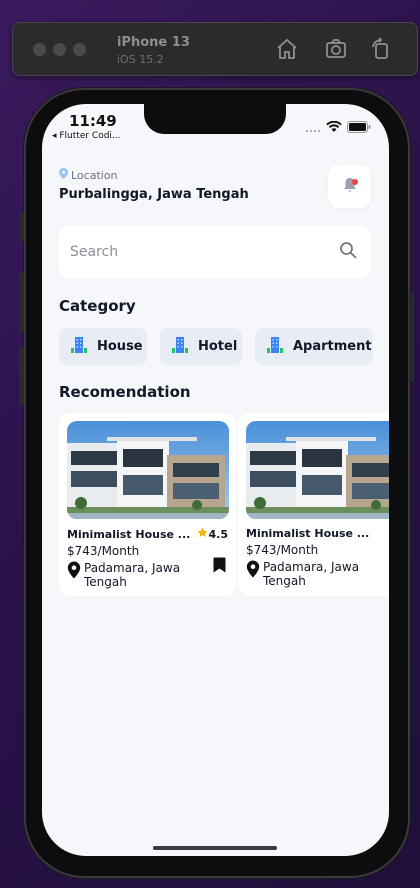 The image size is (420, 888). I want to click on power-button, so click(411, 337).